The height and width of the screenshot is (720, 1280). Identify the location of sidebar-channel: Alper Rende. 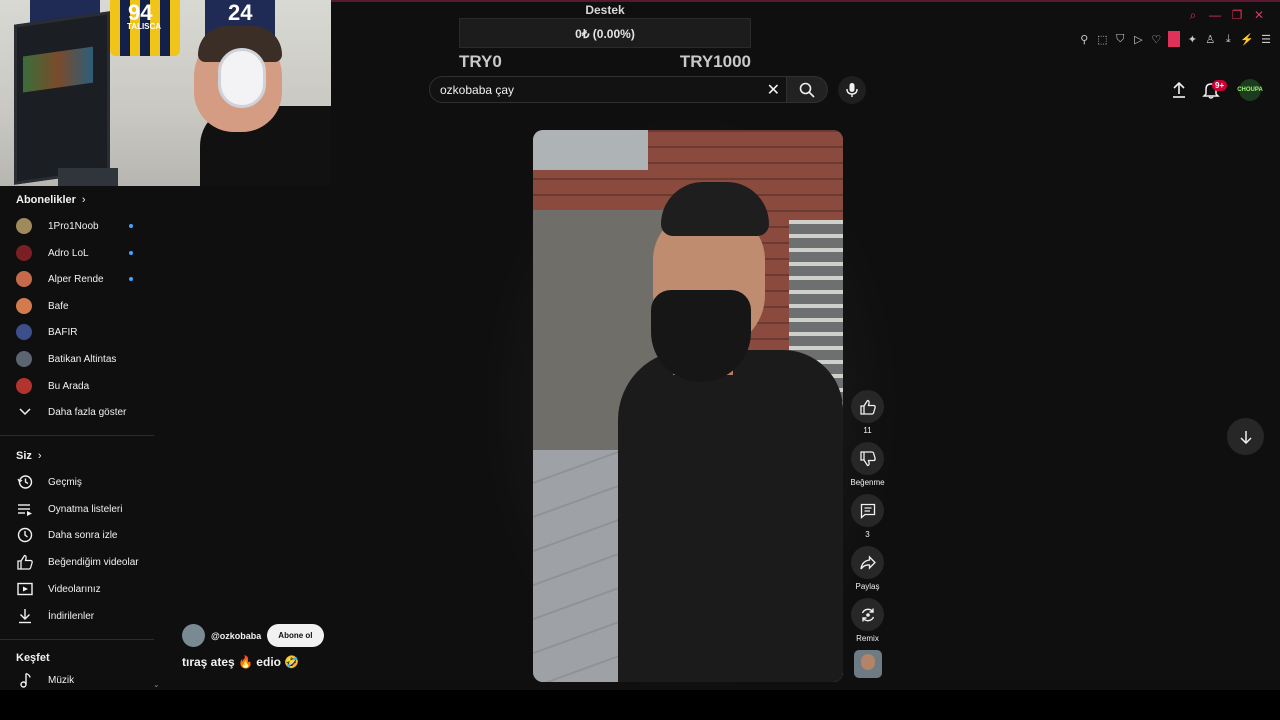
(85, 279).